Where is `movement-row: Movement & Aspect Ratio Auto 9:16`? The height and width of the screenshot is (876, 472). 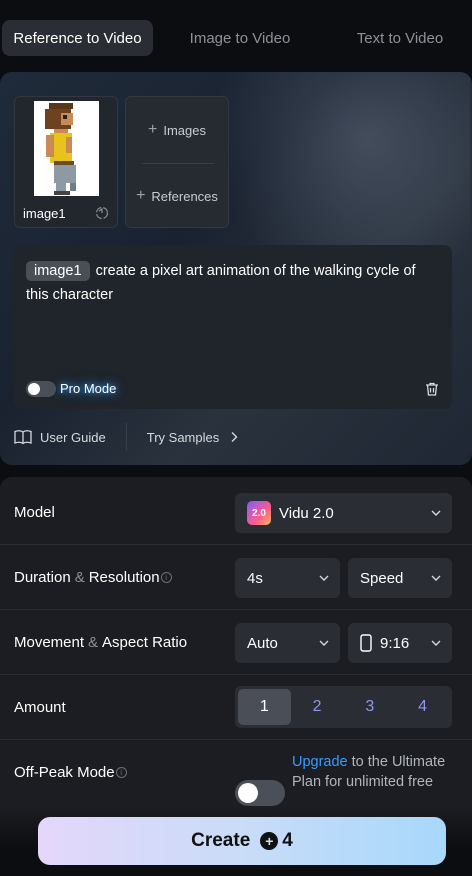 movement-row: Movement & Aspect Ratio Auto 9:16 is located at coordinates (236, 642).